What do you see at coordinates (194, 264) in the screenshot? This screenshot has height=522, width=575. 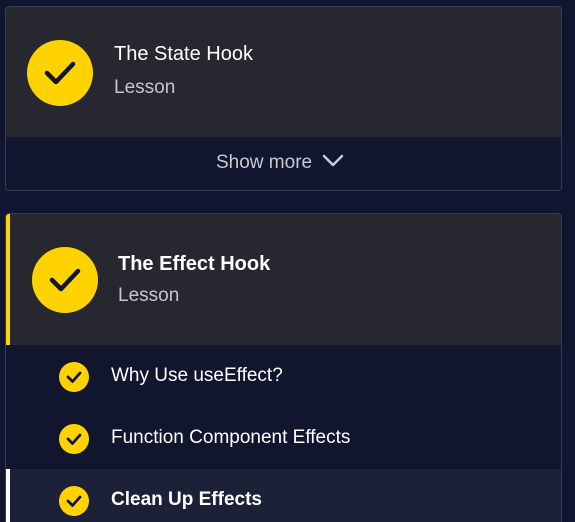 I see `module-title: The Effect Hook` at bounding box center [194, 264].